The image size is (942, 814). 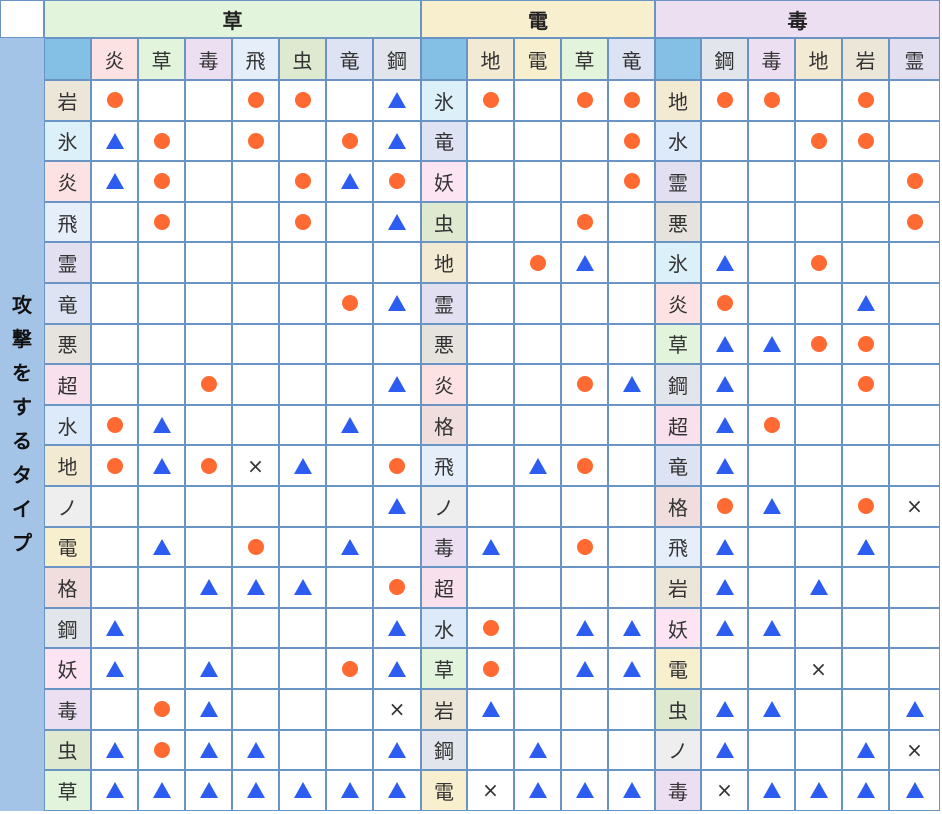 I want to click on attacking-type-label: 草, so click(x=67, y=790).